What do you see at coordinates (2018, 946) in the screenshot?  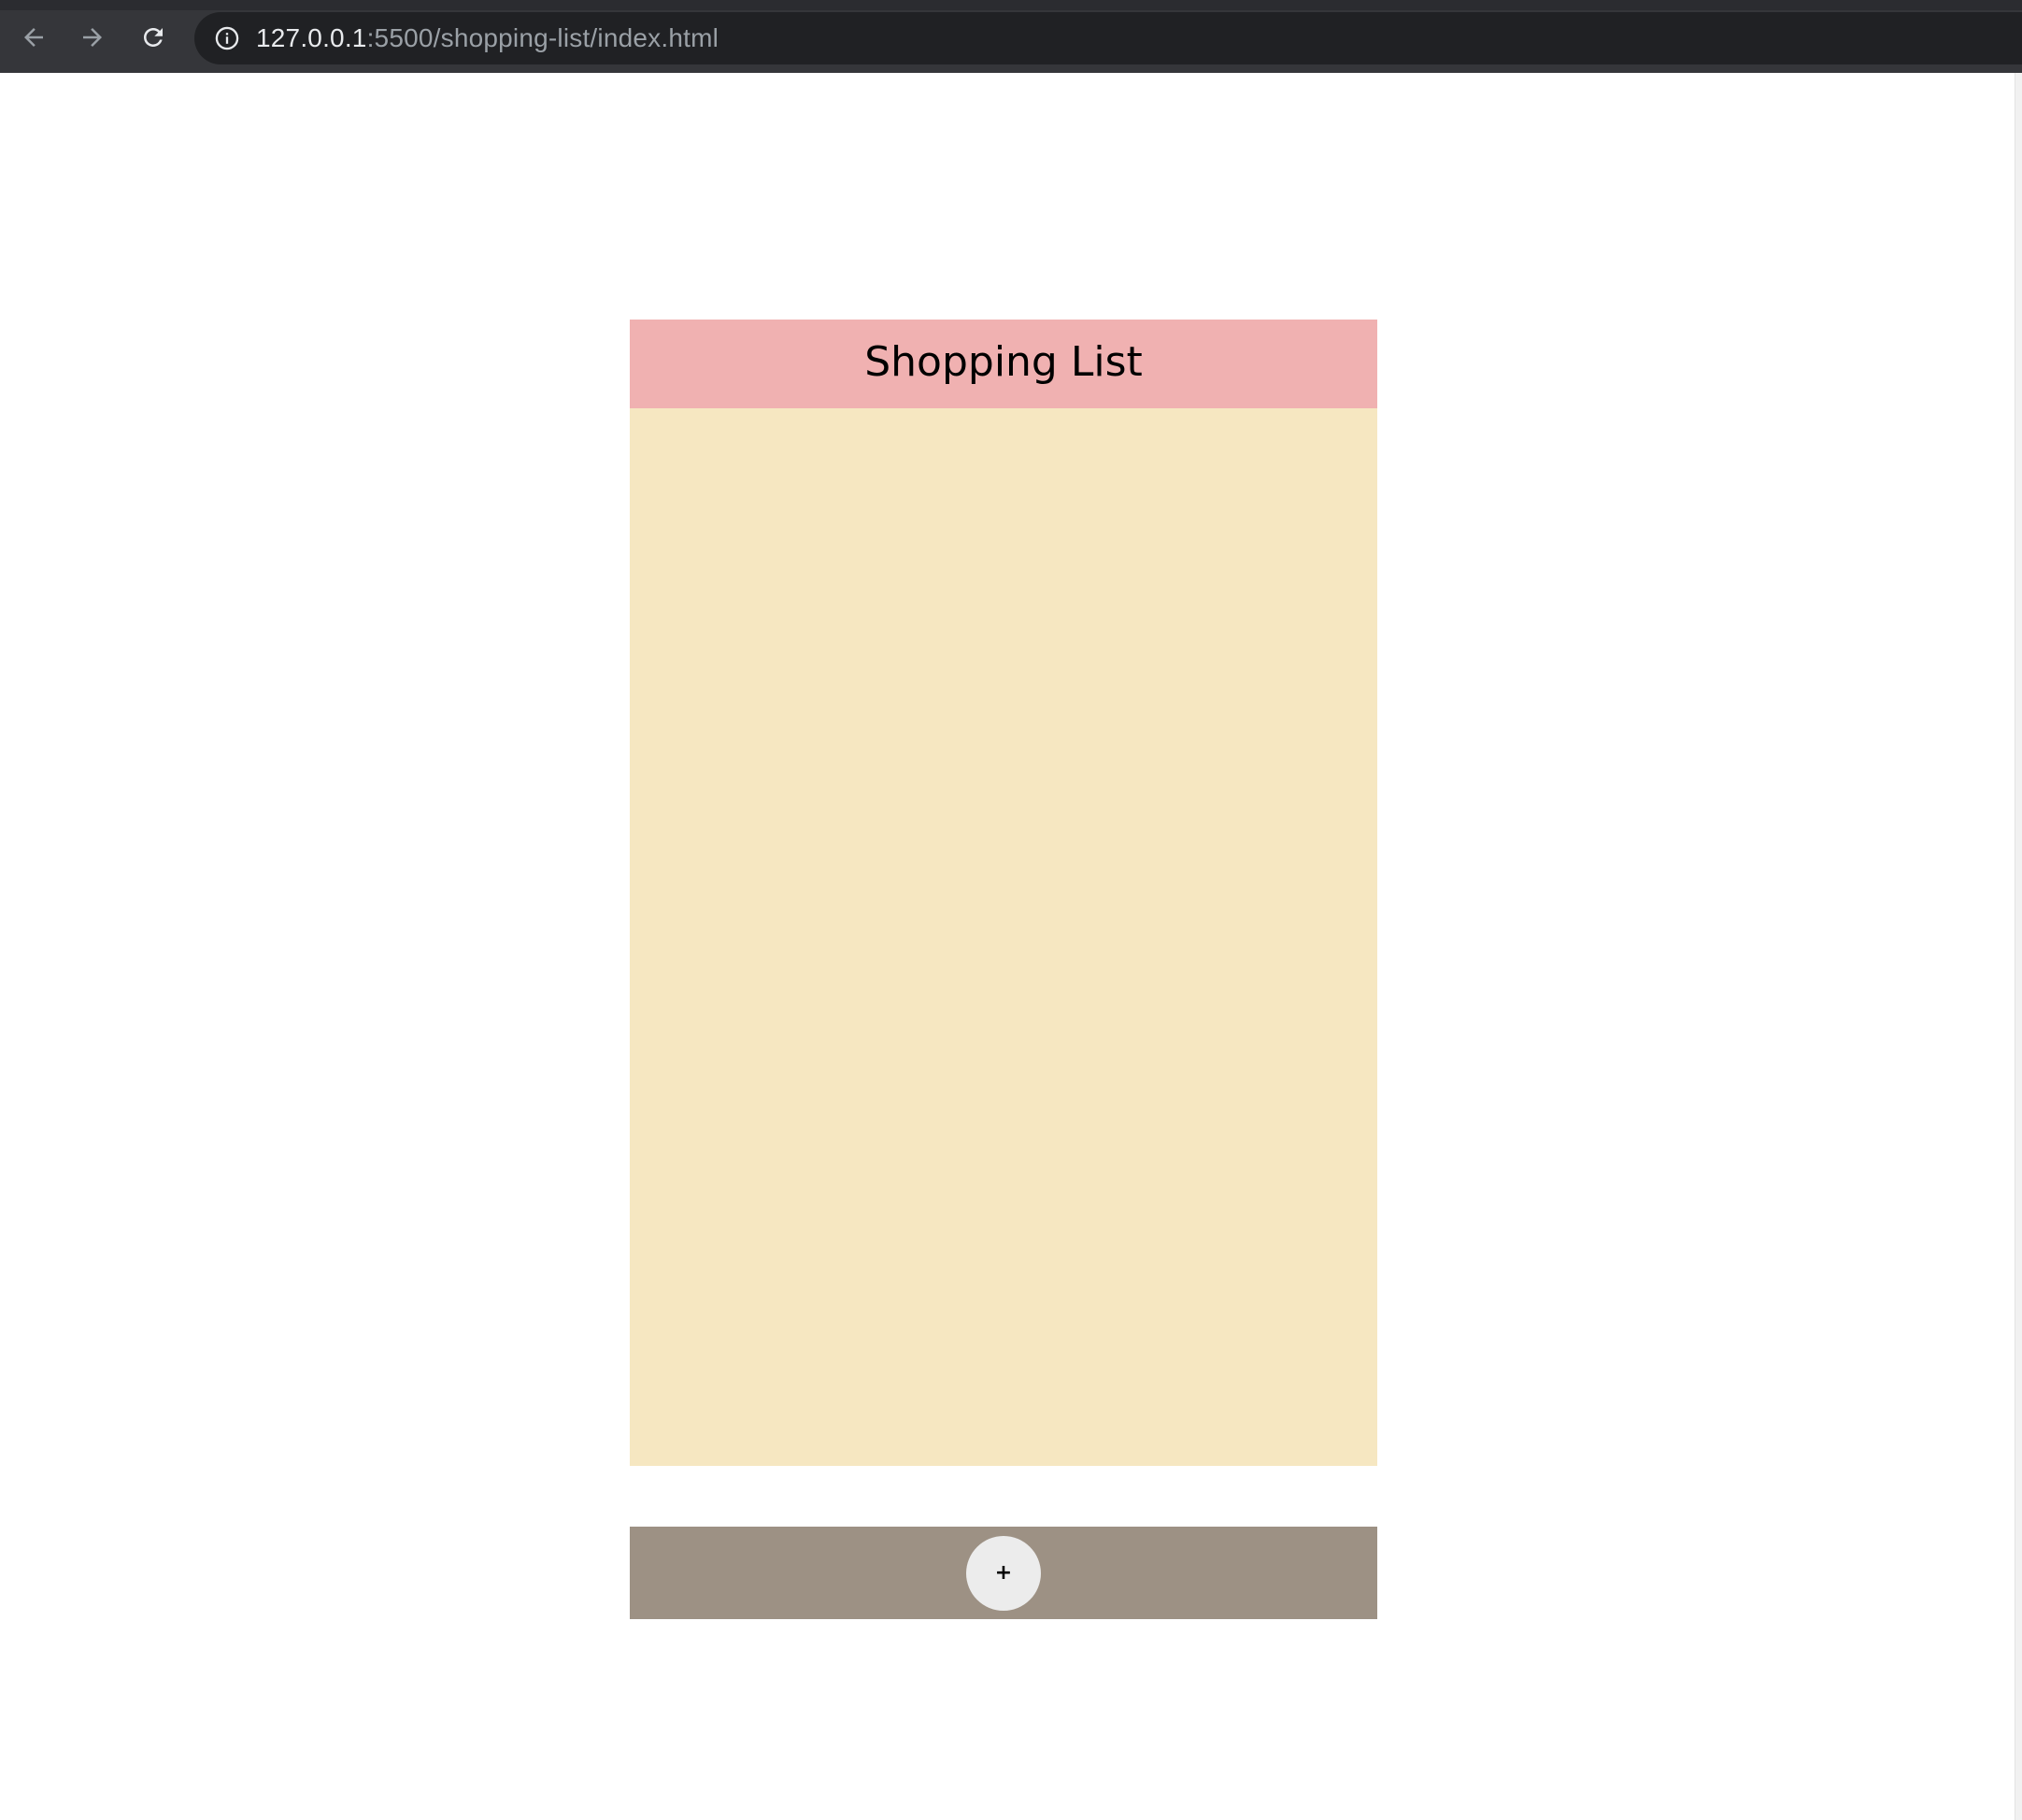 I see `scrollbar` at bounding box center [2018, 946].